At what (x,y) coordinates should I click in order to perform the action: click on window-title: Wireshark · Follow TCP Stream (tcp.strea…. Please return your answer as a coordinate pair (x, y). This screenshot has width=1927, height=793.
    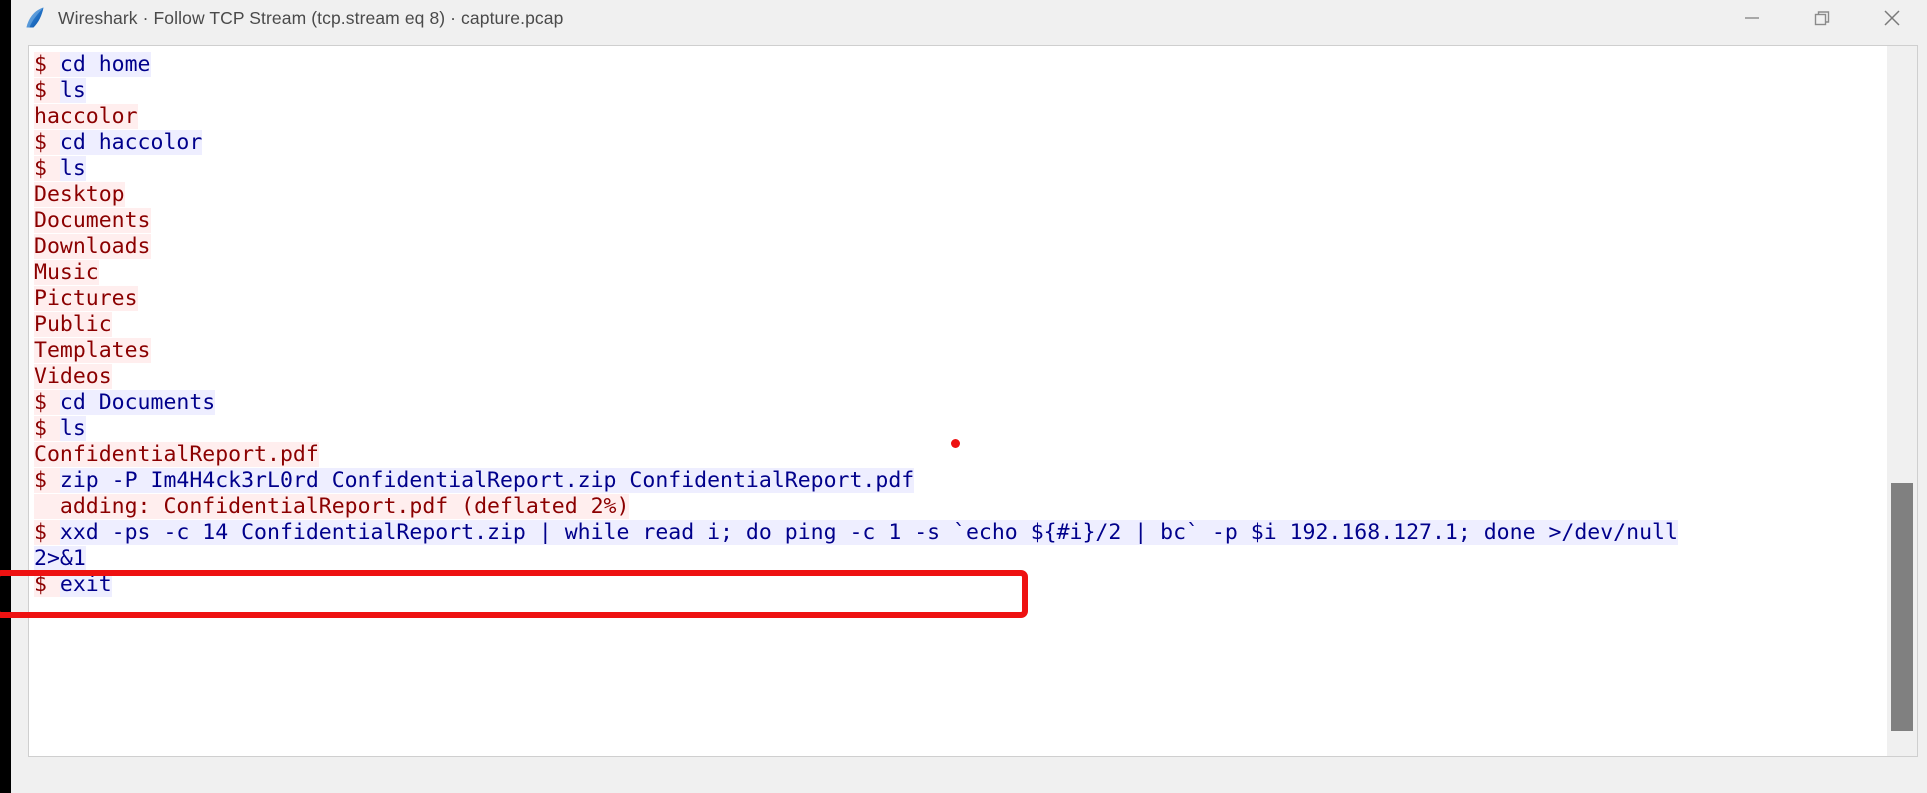
    Looking at the image, I should click on (311, 17).